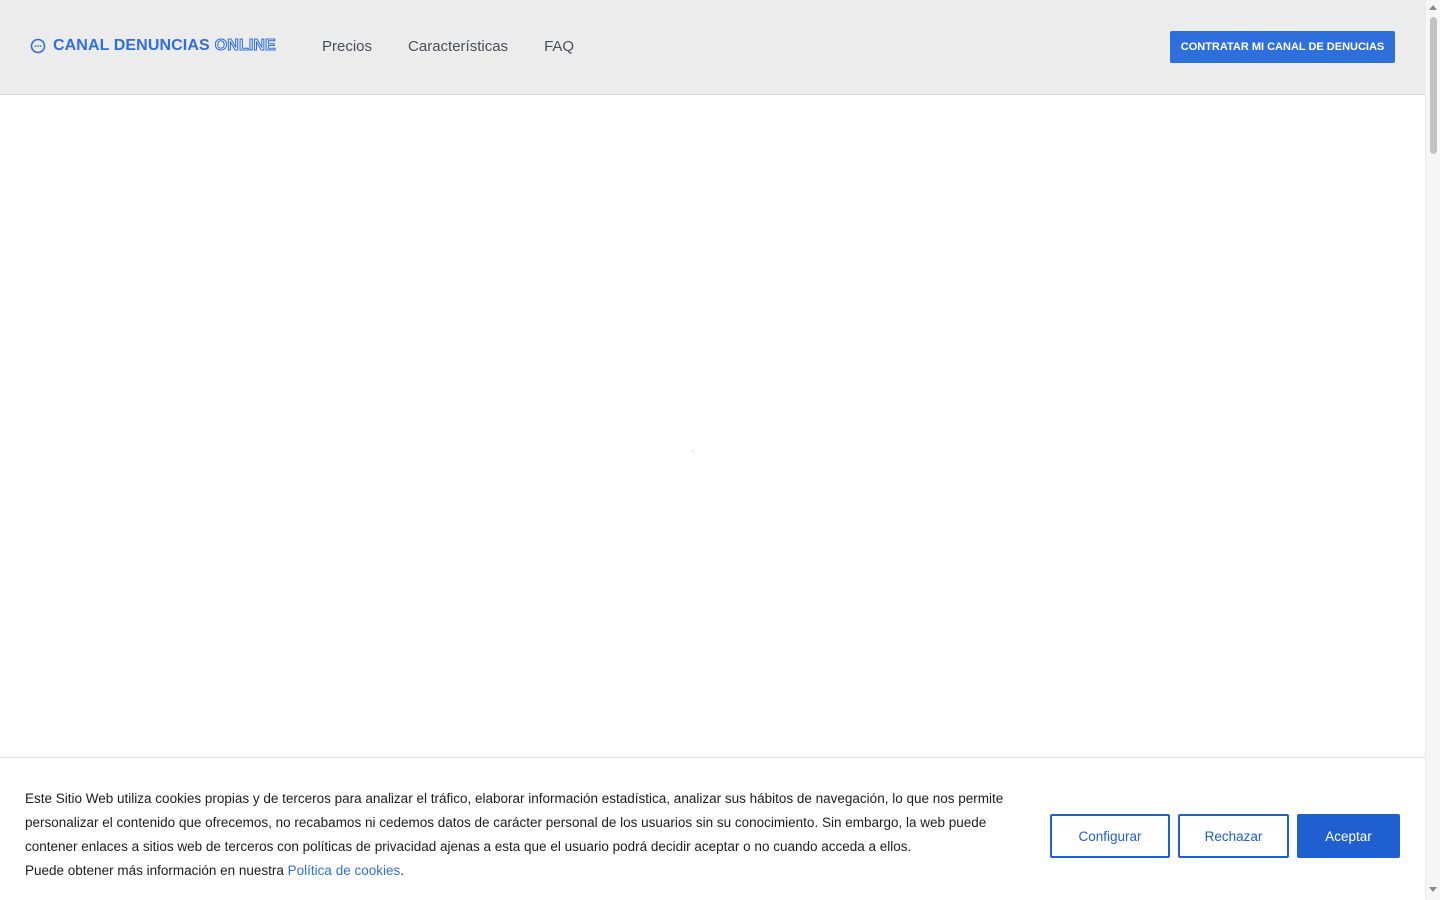 This screenshot has height=900, width=1440. Describe the element at coordinates (458, 46) in the screenshot. I see `nav-link-caracteristicas: Características` at that location.